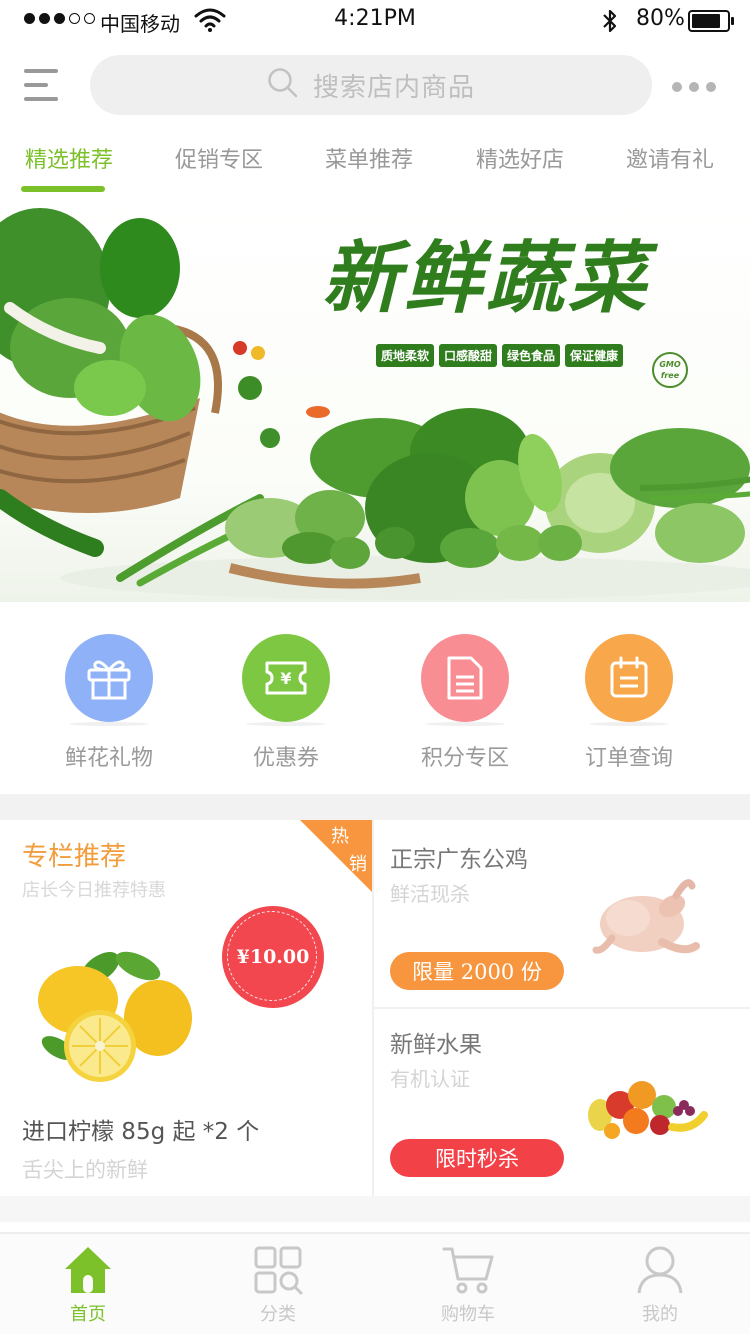 The height and width of the screenshot is (1334, 750). What do you see at coordinates (219, 167) in the screenshot?
I see `tab-promotions: 促销专区` at bounding box center [219, 167].